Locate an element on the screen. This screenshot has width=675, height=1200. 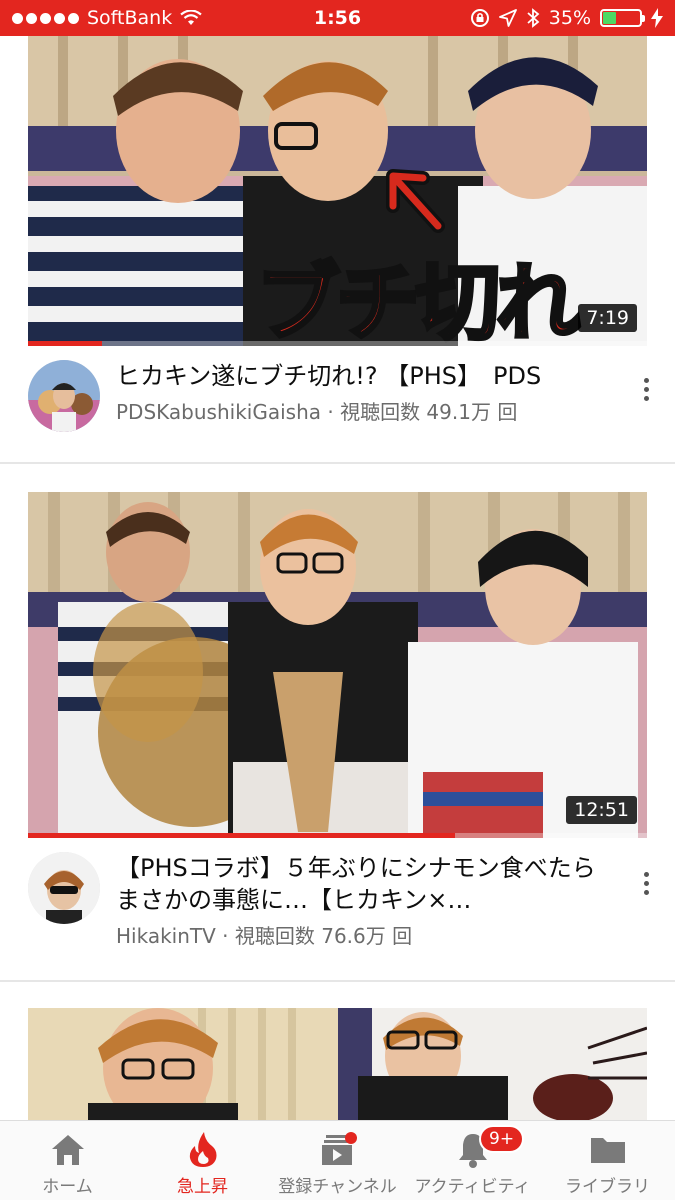
nav-label: ホーム is located at coordinates (67, 1187).